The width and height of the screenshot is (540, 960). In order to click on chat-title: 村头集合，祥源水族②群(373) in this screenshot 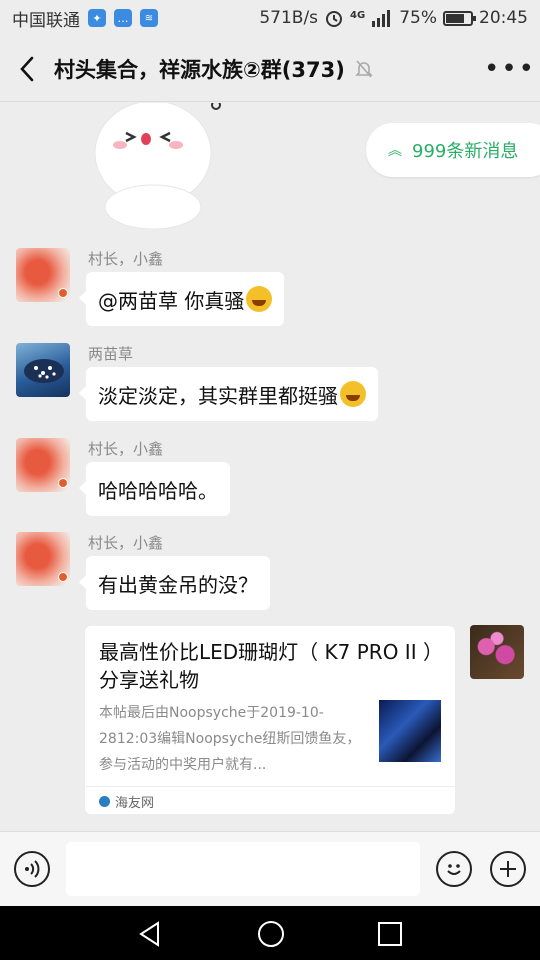, I will do `click(199, 69)`.